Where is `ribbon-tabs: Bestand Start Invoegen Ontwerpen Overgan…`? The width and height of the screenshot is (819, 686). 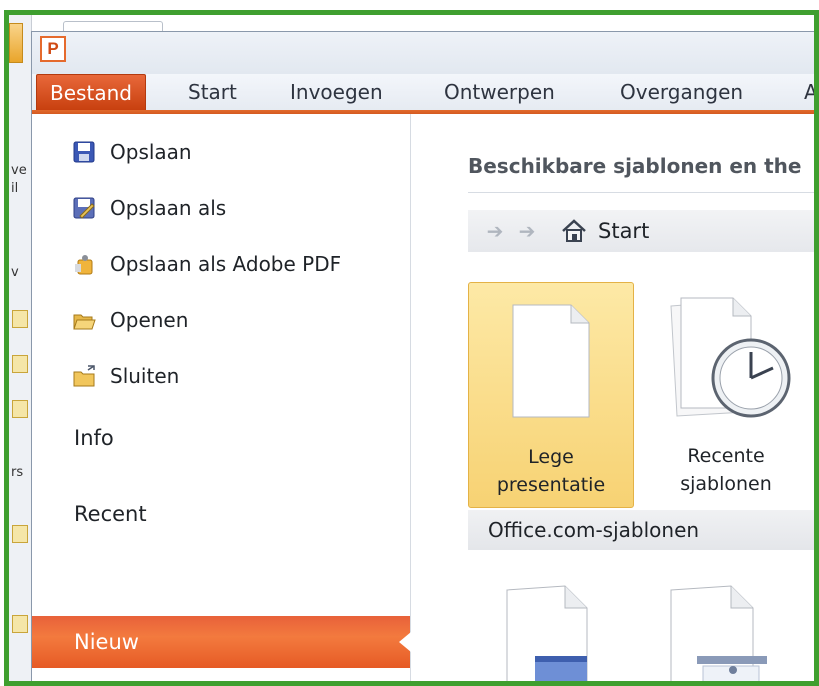
ribbon-tabs: Bestand Start Invoegen Ontwerpen Overgan… is located at coordinates (423, 92).